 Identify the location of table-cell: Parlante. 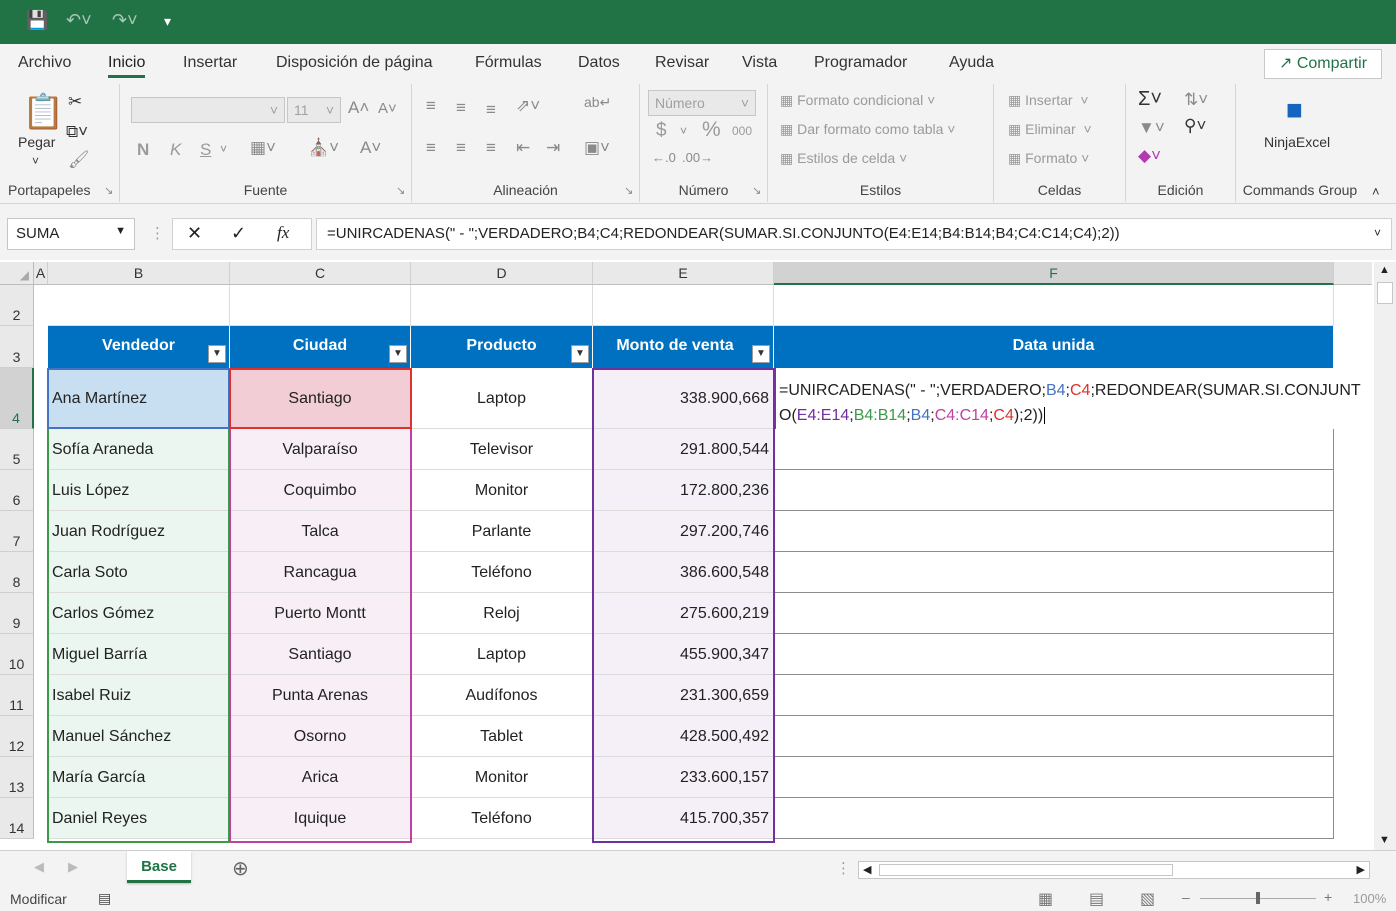
(502, 531).